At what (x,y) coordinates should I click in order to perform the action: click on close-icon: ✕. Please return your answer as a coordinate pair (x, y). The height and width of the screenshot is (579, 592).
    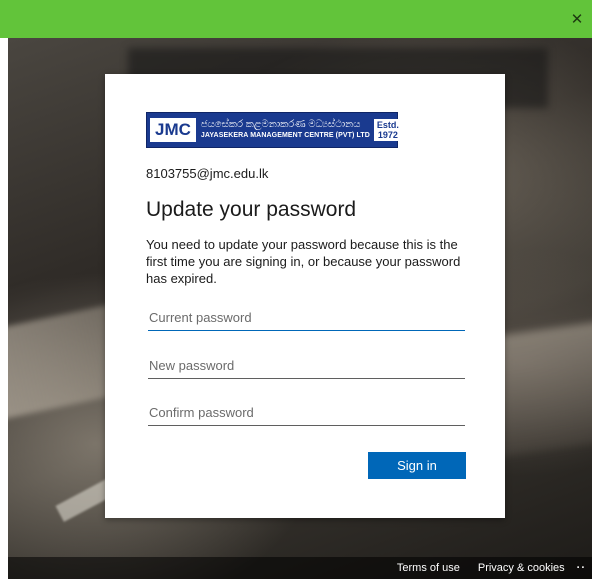
    Looking at the image, I should click on (577, 19).